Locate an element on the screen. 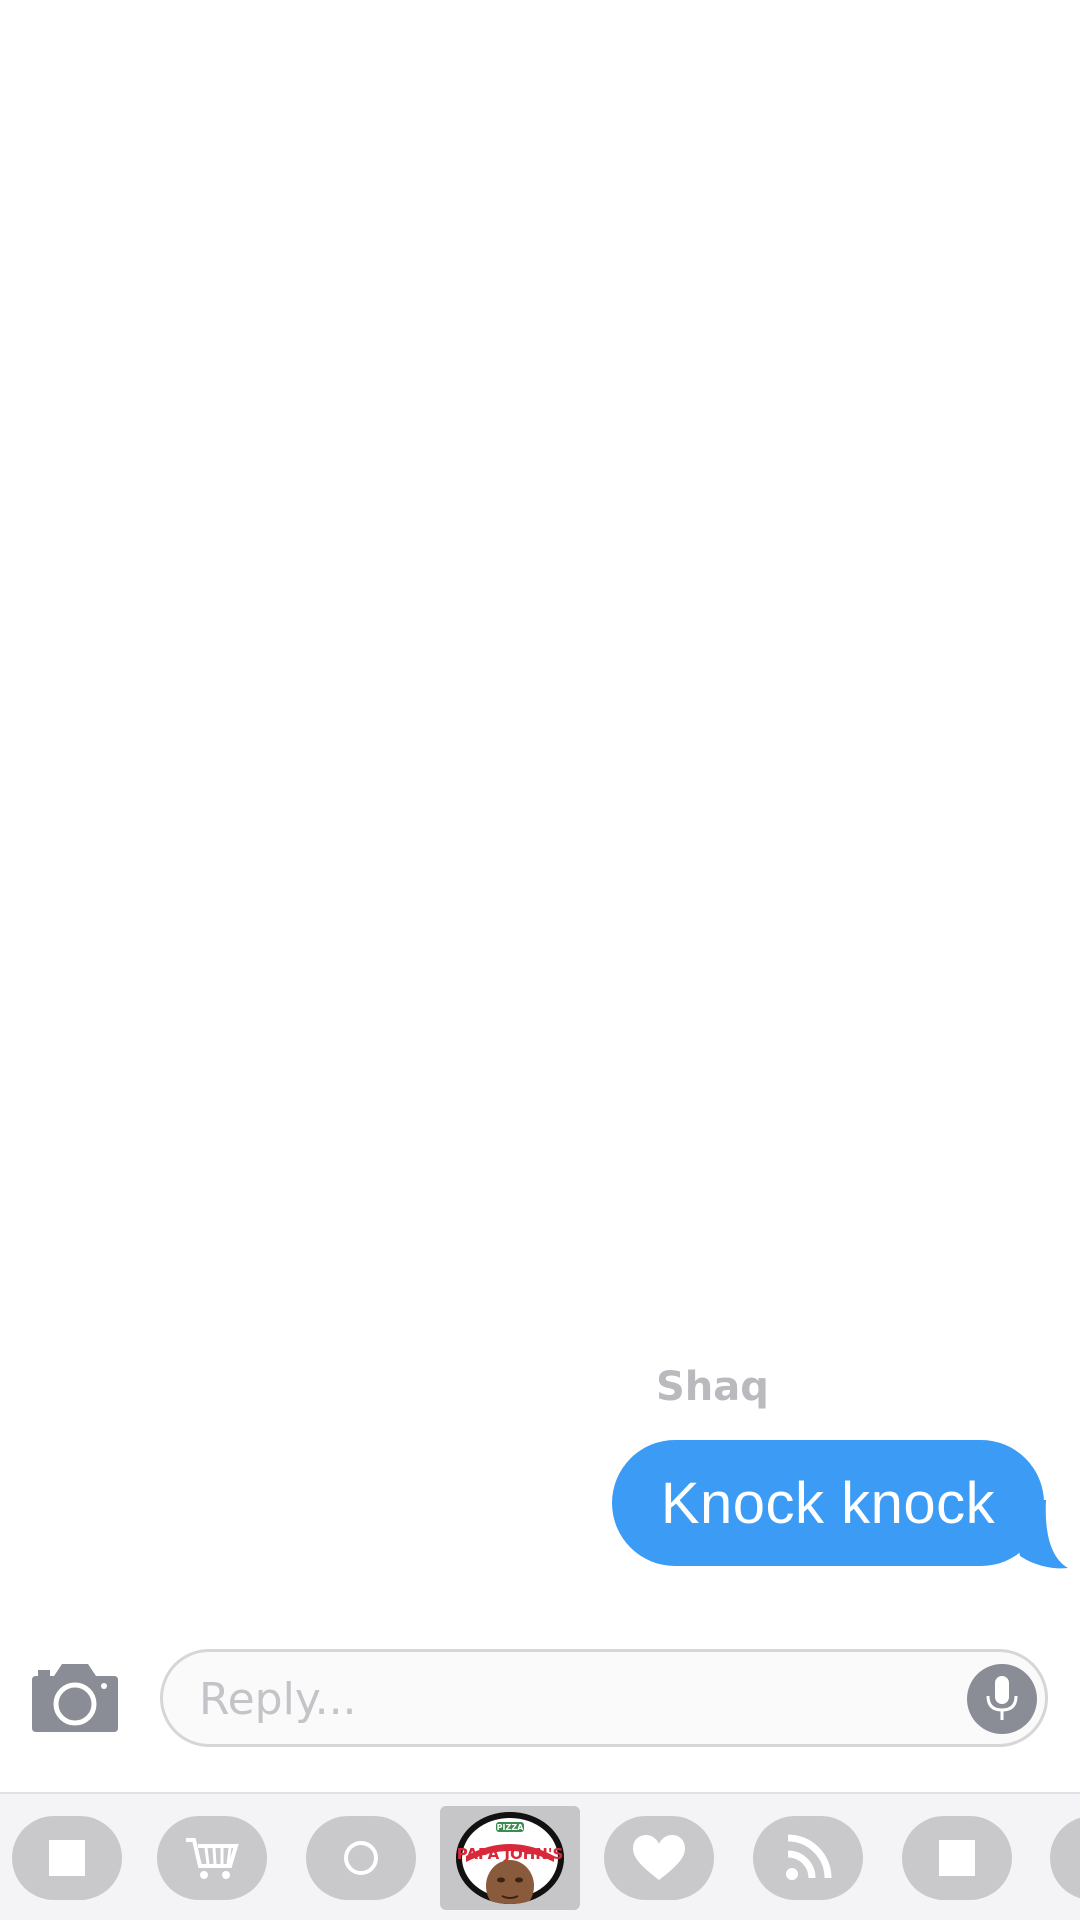 The width and height of the screenshot is (1080, 1920). camera-button is located at coordinates (75, 1698).